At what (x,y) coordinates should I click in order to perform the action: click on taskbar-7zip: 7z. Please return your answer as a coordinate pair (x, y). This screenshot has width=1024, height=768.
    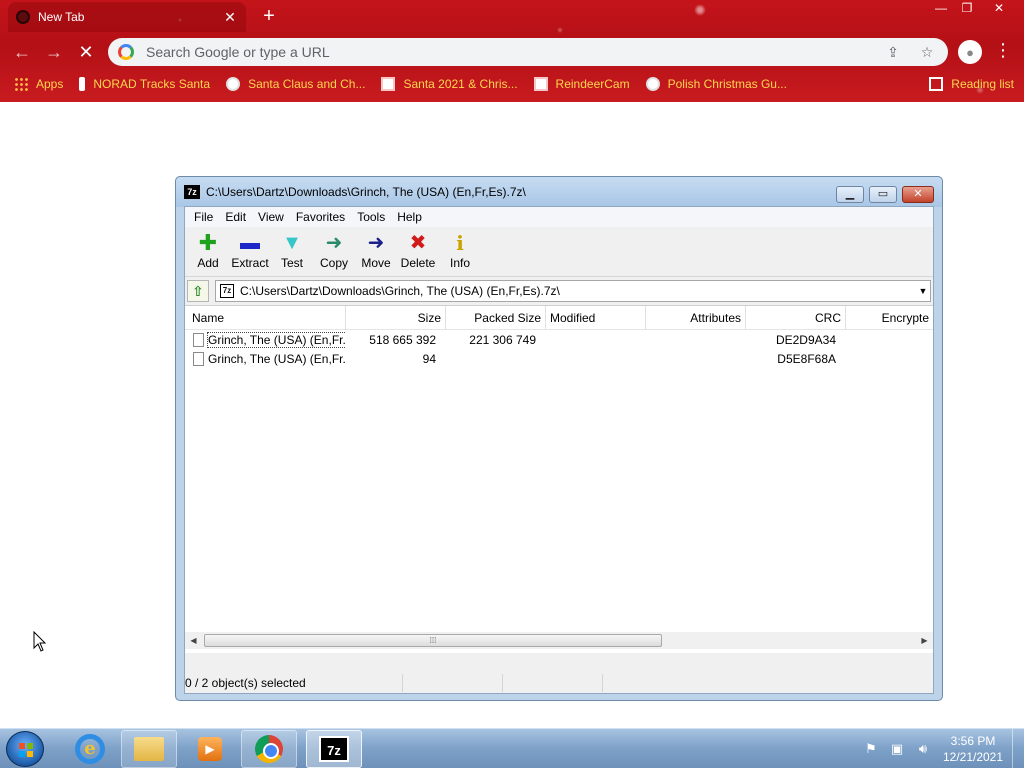
    Looking at the image, I should click on (334, 749).